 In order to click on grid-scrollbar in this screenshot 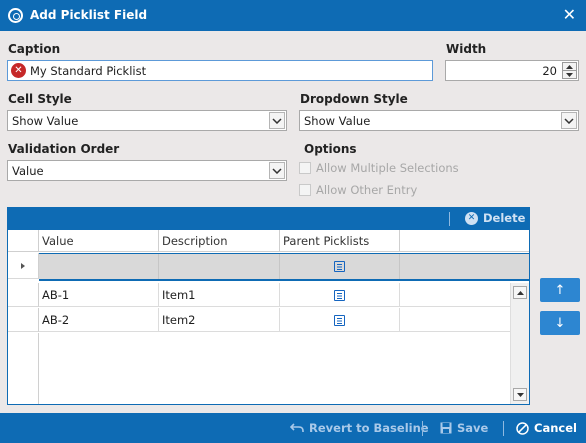, I will do `click(519, 343)`.